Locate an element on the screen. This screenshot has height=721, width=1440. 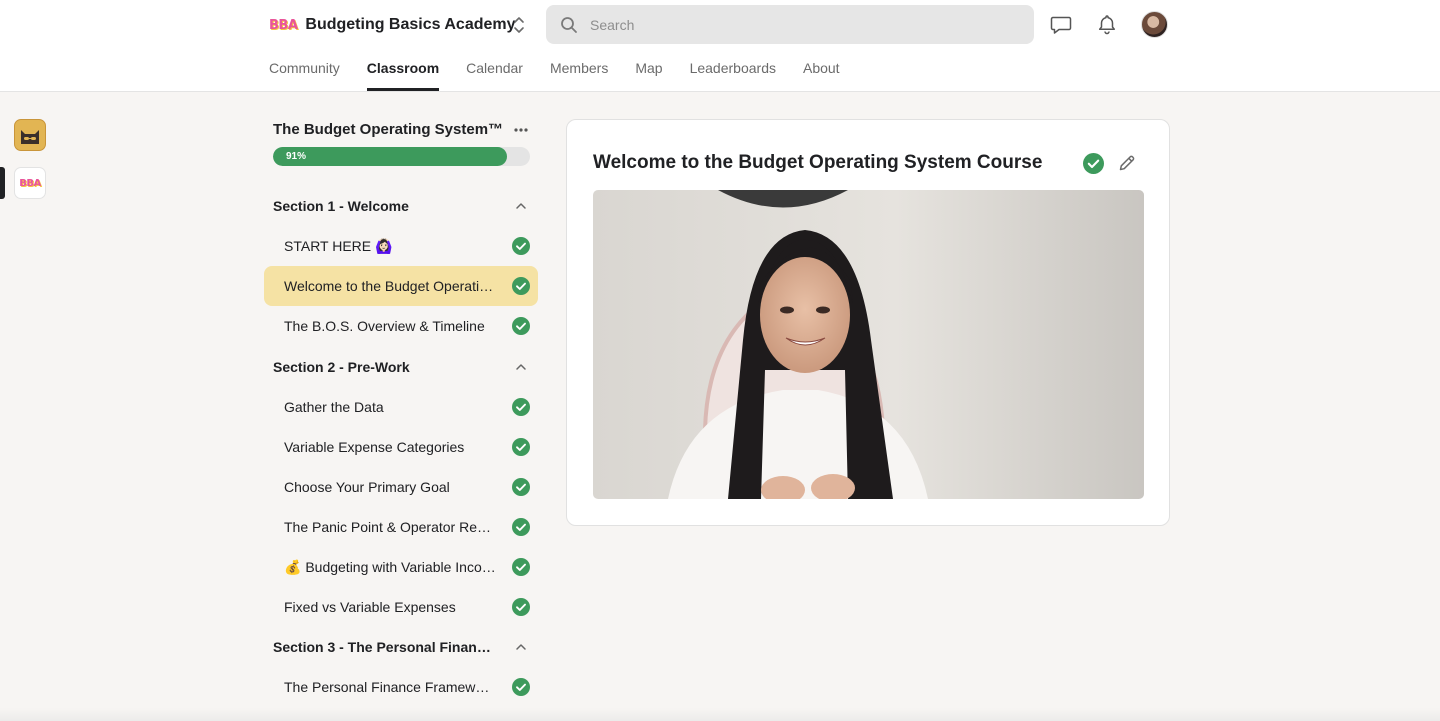
bell-icon is located at coordinates (1107, 24).